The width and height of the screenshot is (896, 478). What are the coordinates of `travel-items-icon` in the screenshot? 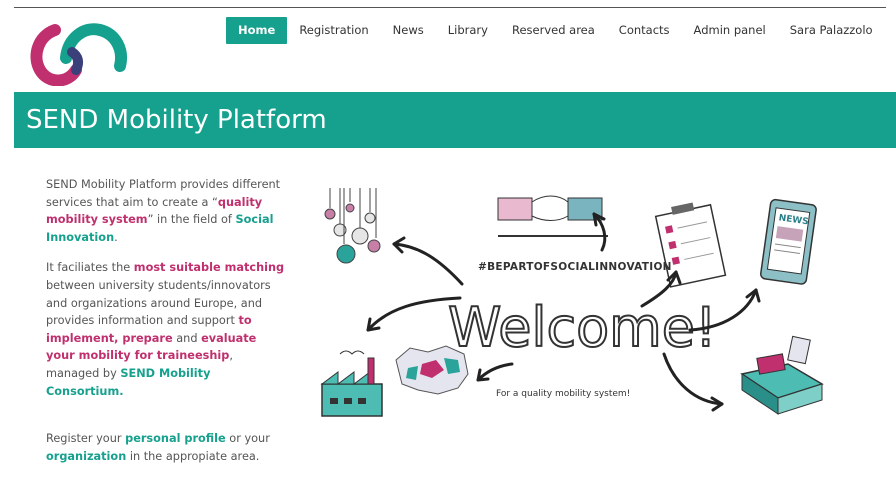 It's located at (782, 375).